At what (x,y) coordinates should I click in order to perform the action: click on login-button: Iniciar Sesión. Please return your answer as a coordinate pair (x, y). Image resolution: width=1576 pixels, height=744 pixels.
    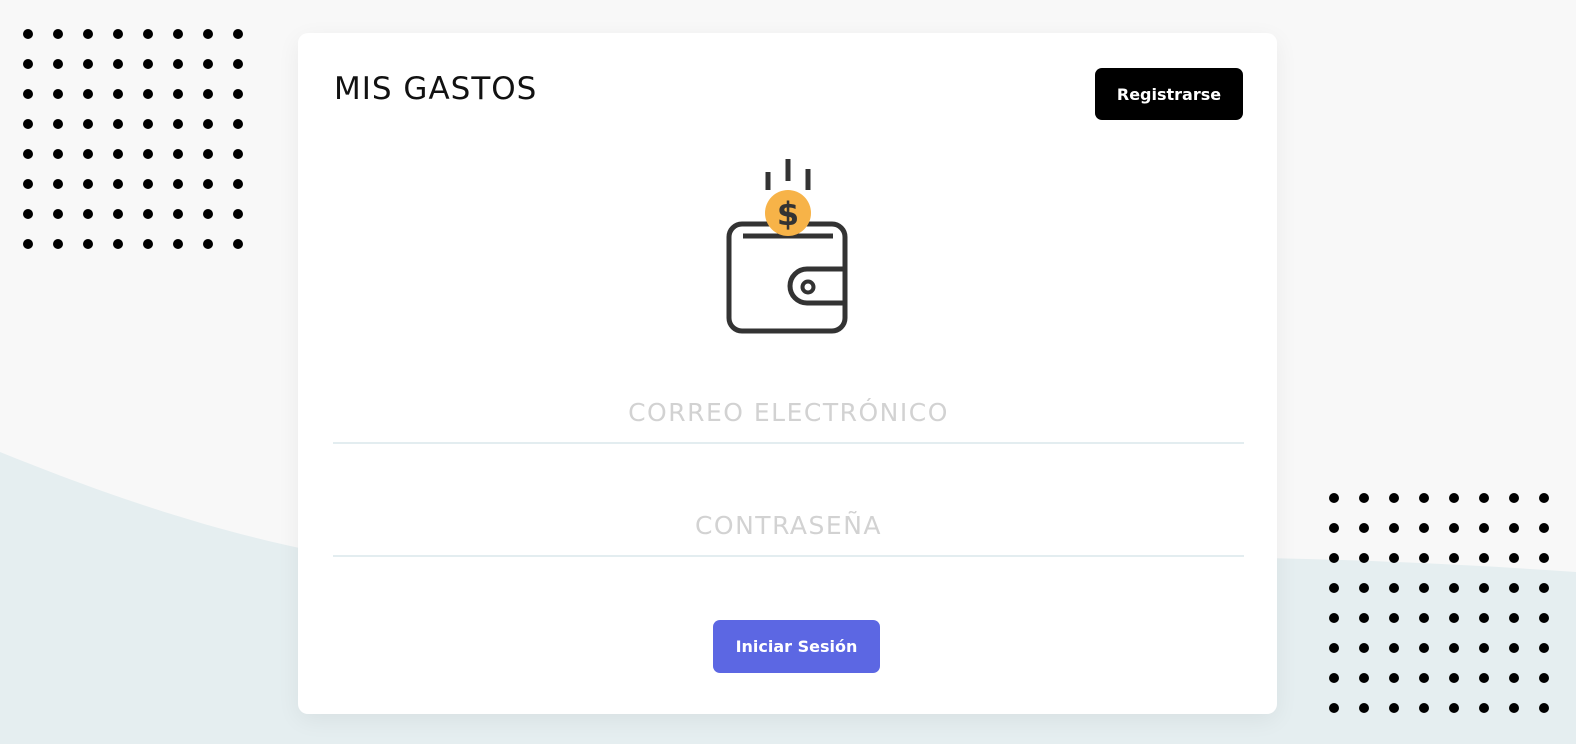
    Looking at the image, I should click on (796, 646).